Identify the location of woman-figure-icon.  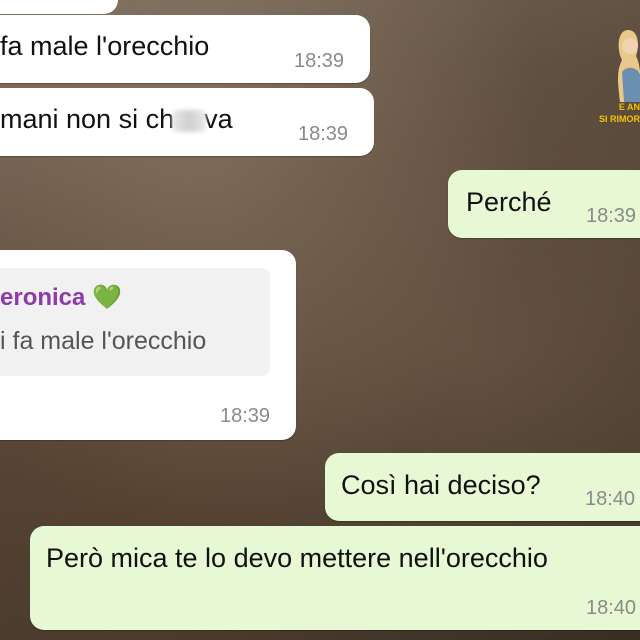
(629, 66).